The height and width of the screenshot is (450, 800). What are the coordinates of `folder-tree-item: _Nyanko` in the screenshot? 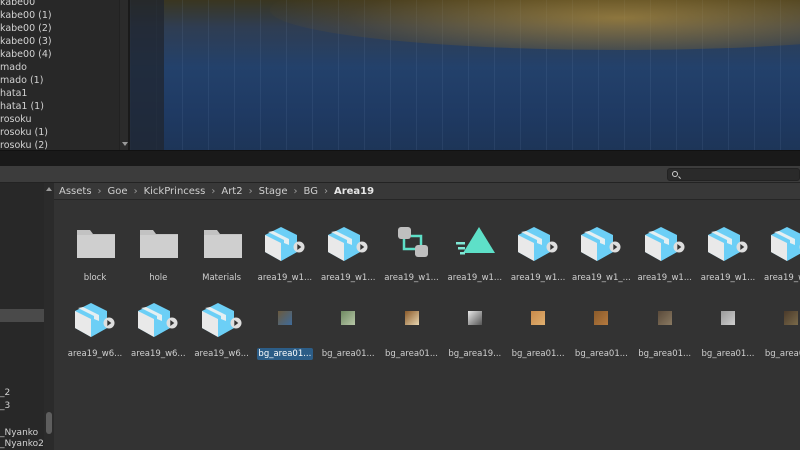 It's located at (19, 433).